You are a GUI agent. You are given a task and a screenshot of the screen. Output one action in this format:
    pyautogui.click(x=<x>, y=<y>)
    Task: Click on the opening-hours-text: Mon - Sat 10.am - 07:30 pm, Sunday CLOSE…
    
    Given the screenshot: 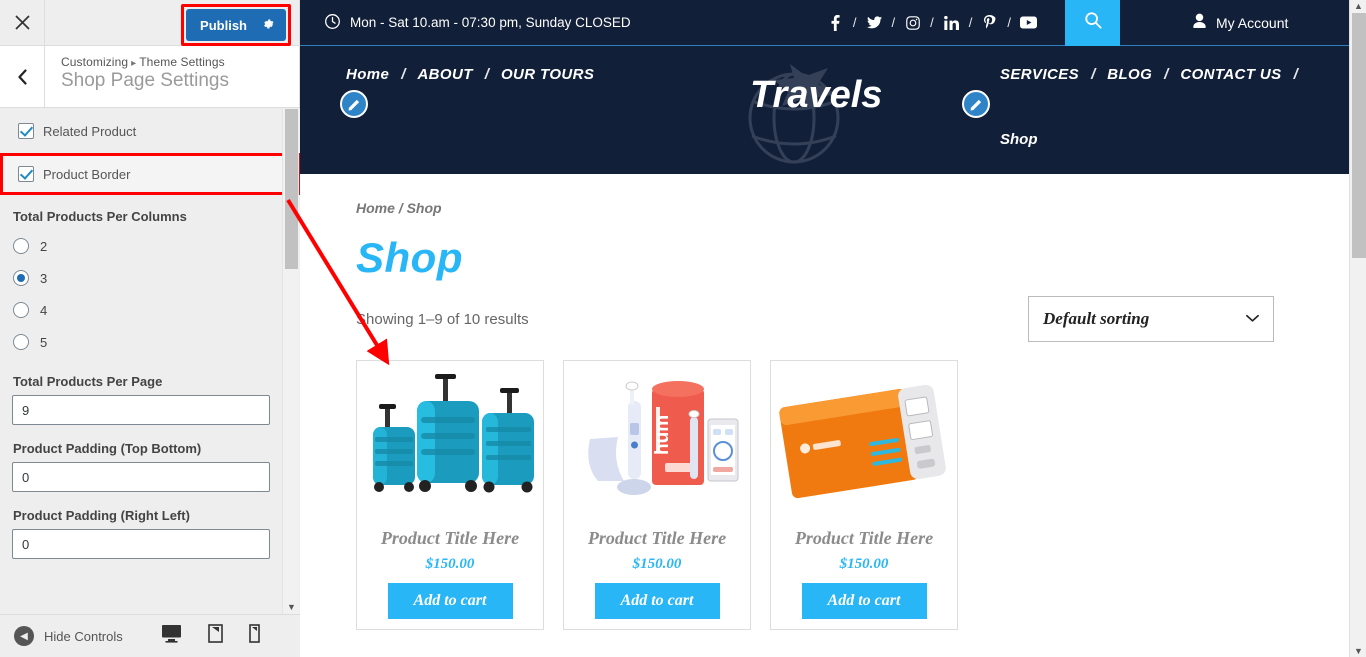 What is the action you would take?
    pyautogui.click(x=490, y=22)
    